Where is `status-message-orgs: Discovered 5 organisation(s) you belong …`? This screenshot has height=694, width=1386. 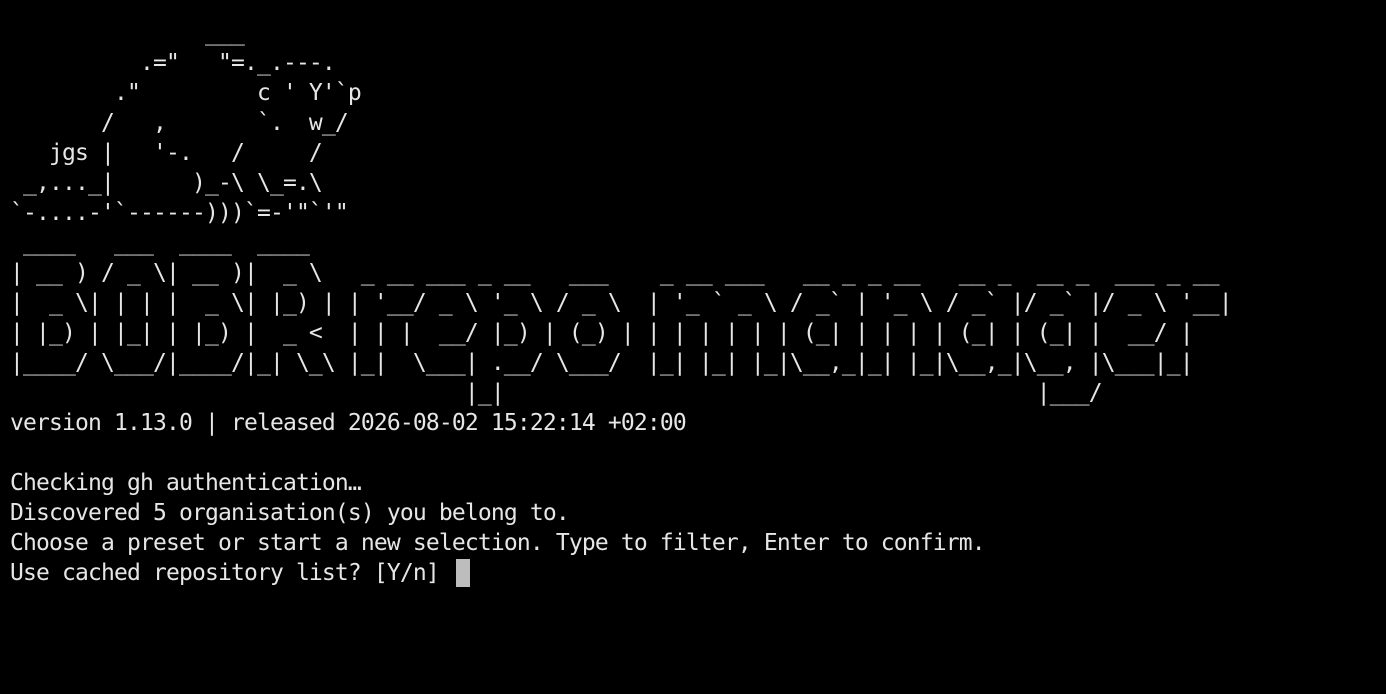 status-message-orgs: Discovered 5 organisation(s) you belong … is located at coordinates (290, 513).